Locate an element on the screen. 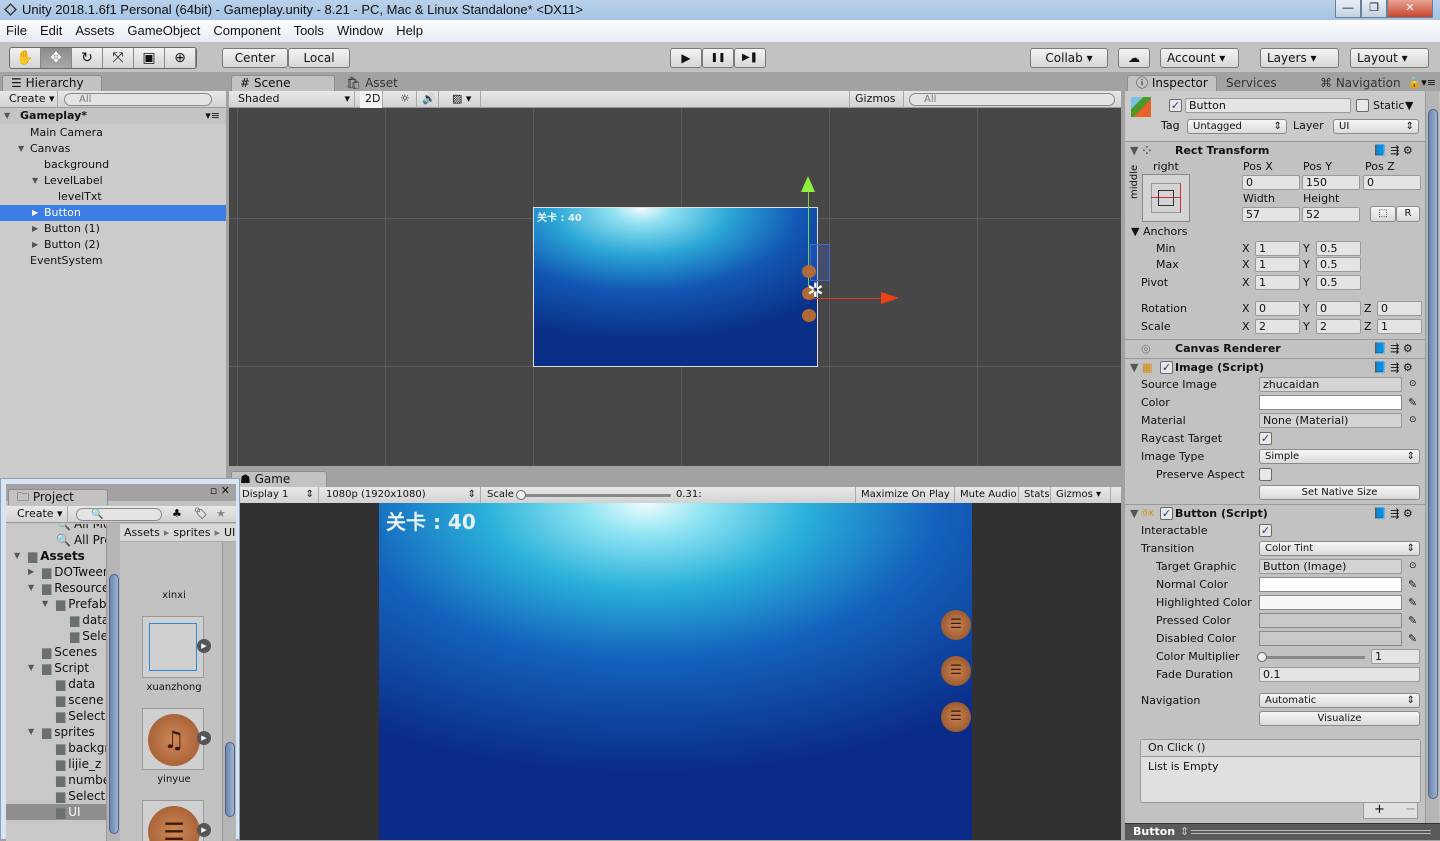  material-picker-icon: ⊙ is located at coordinates (1413, 420).